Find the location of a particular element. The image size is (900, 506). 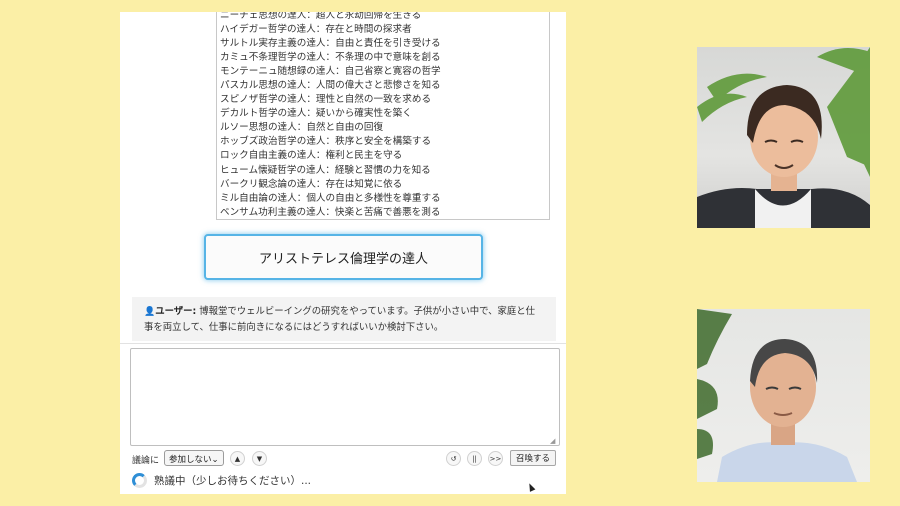

reset-button: ↺ is located at coordinates (453, 458).